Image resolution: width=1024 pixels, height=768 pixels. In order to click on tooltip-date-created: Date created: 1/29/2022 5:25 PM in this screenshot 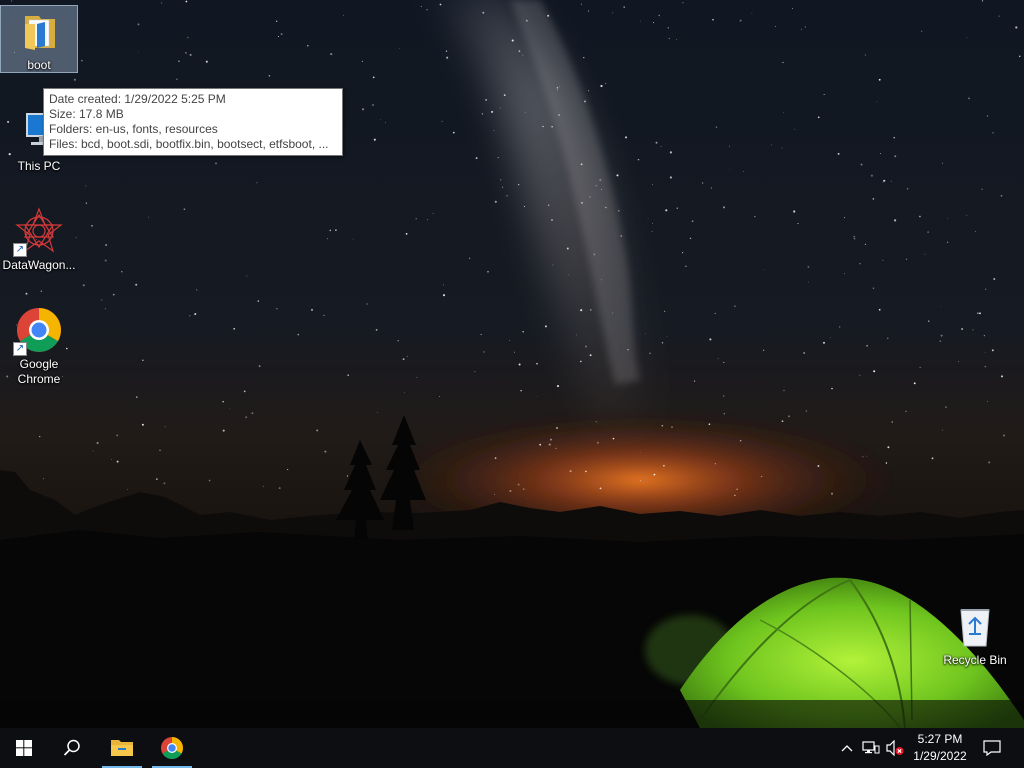, I will do `click(137, 99)`.